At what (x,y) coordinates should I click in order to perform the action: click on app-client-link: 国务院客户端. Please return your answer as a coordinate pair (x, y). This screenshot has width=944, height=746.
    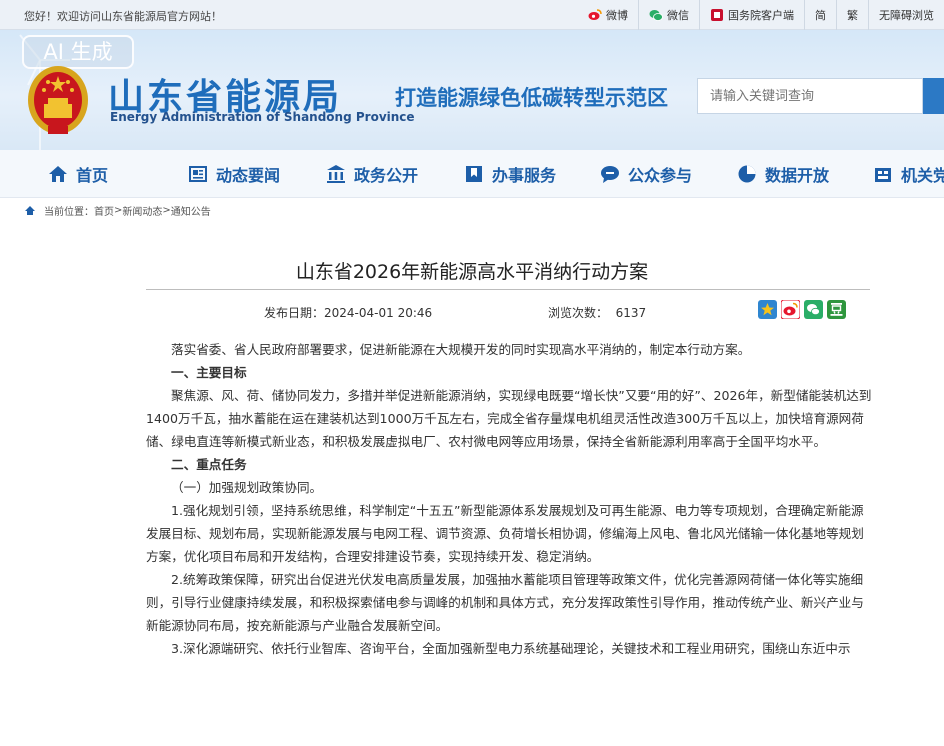
    Looking at the image, I should click on (751, 15).